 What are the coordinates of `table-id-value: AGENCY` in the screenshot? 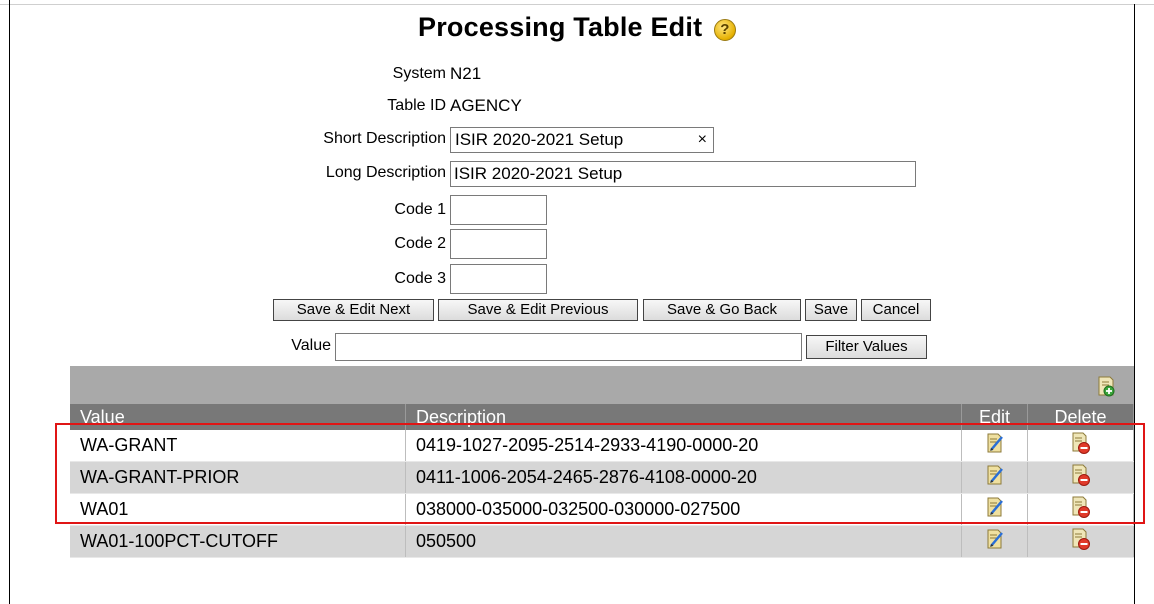 It's located at (486, 105).